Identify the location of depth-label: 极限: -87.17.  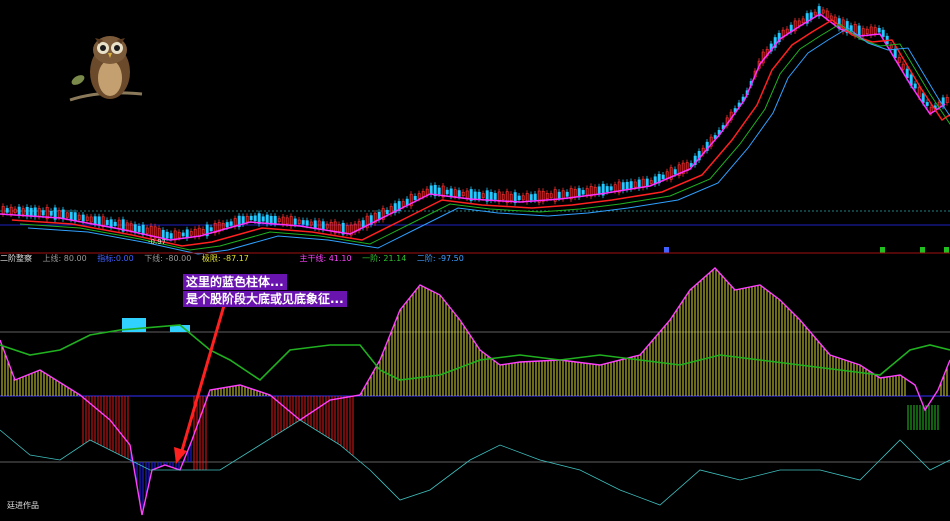
(225, 258).